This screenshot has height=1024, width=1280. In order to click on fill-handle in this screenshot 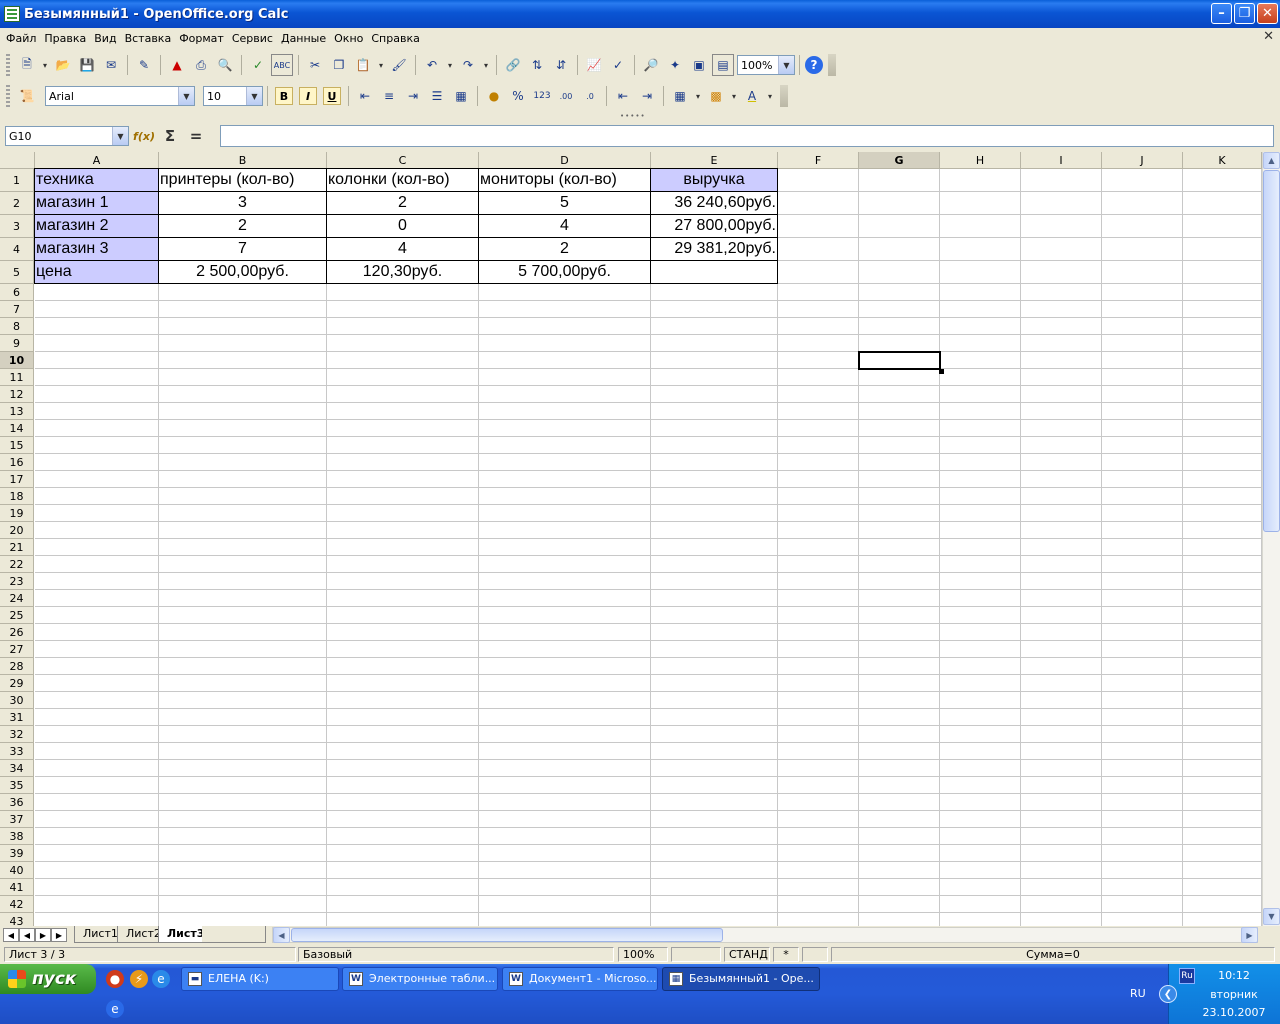, I will do `click(941, 371)`.